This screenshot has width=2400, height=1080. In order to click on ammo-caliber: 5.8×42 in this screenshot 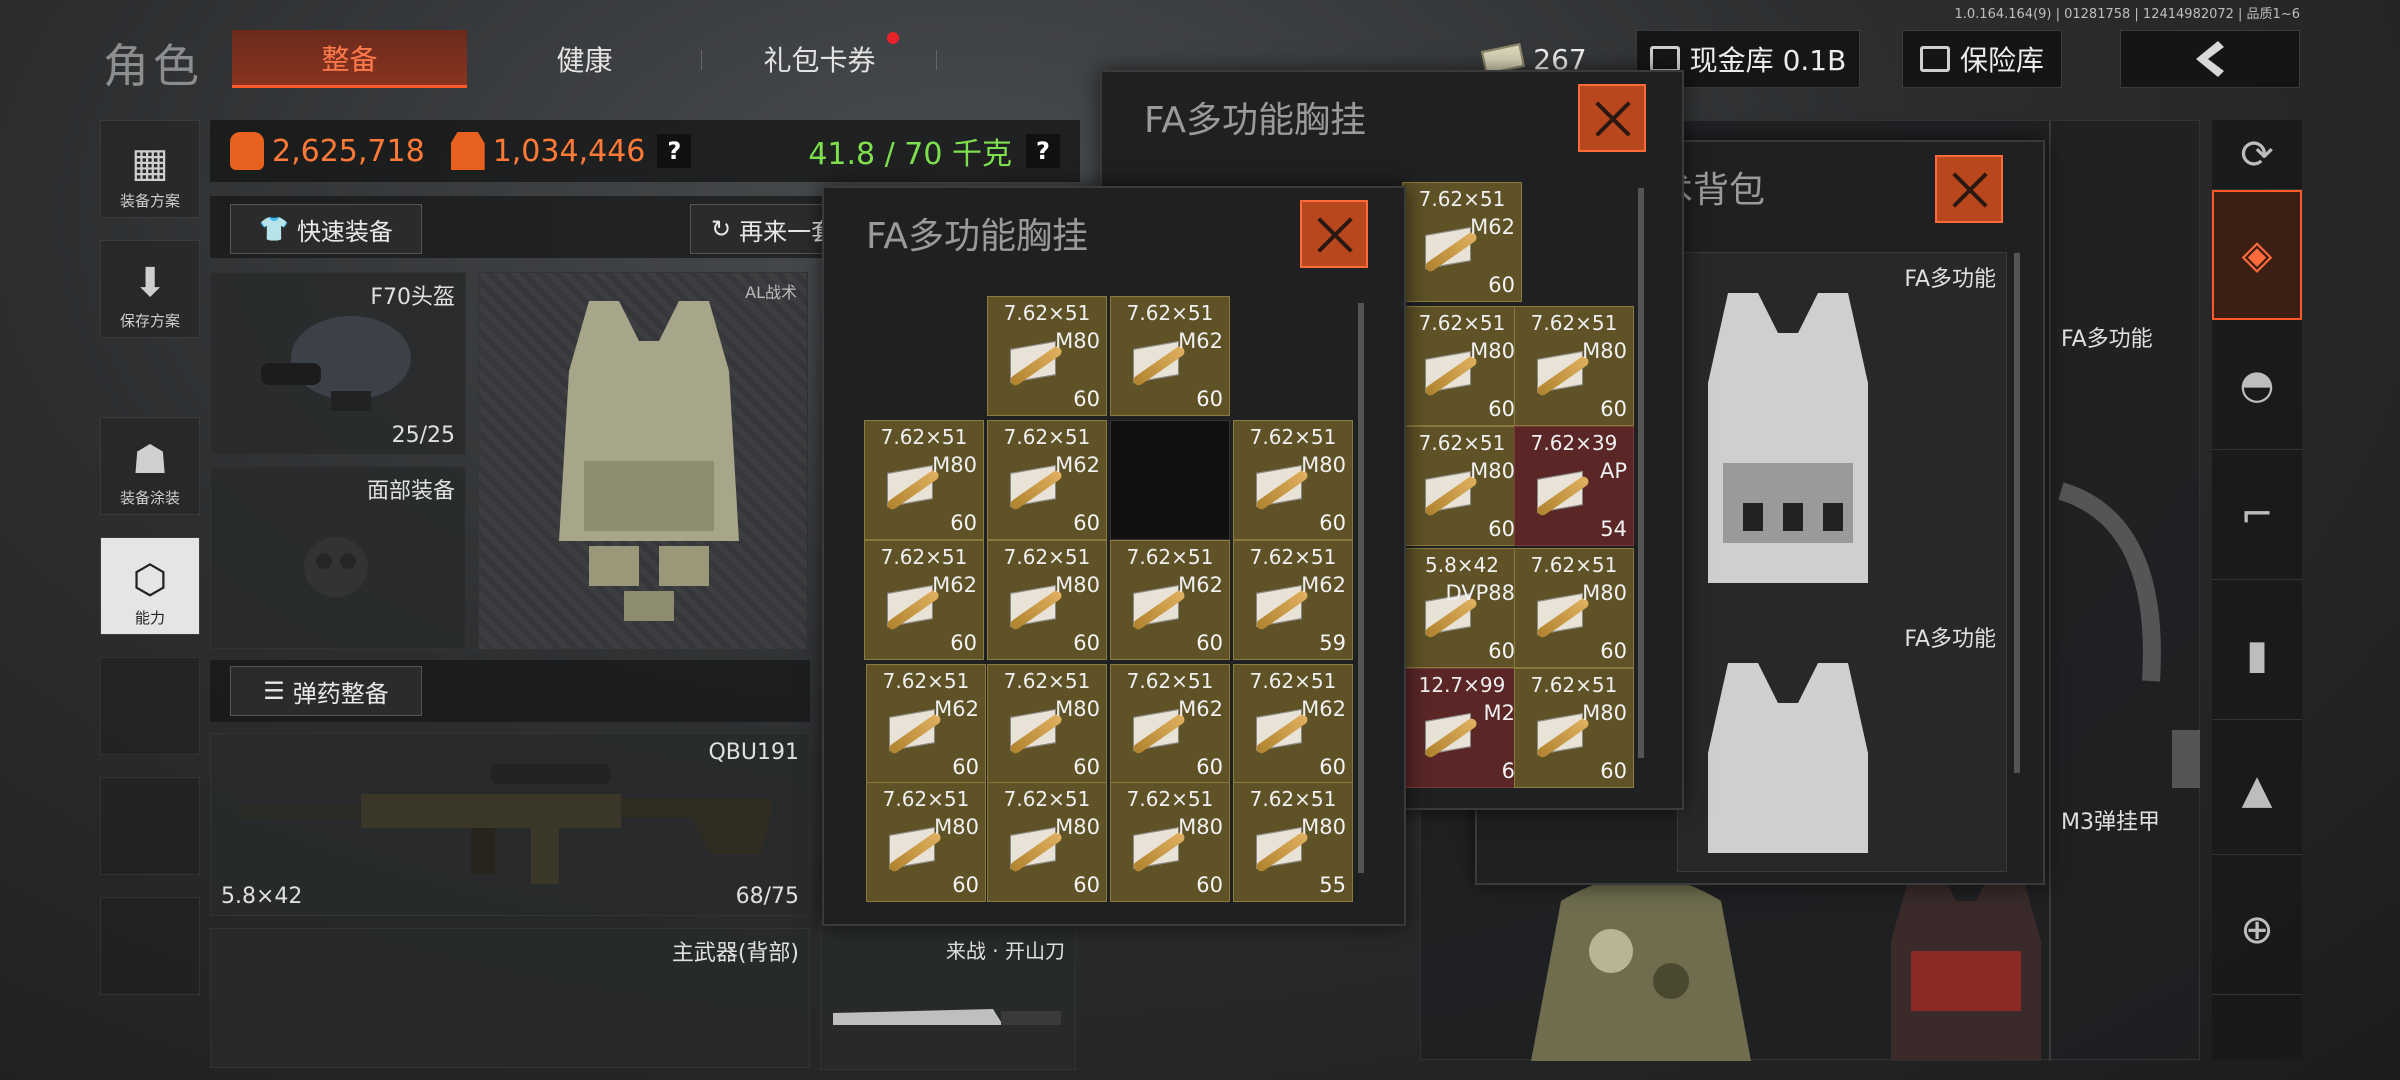, I will do `click(1461, 565)`.